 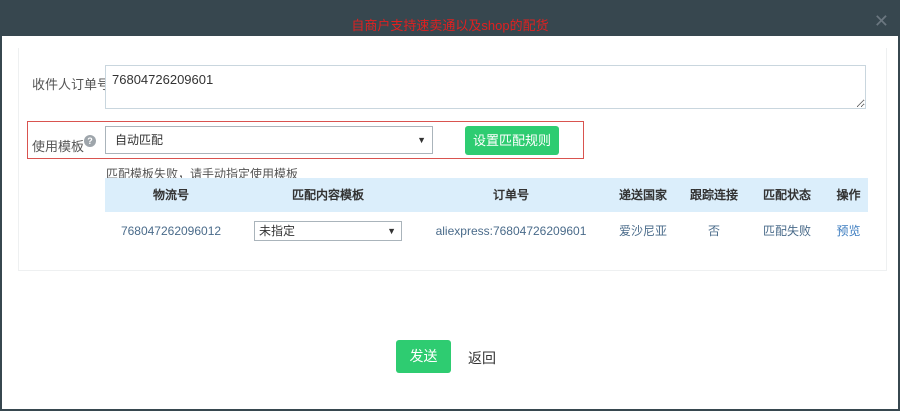 What do you see at coordinates (485, 87) in the screenshot?
I see `recipient-order-input: 76804726209601` at bounding box center [485, 87].